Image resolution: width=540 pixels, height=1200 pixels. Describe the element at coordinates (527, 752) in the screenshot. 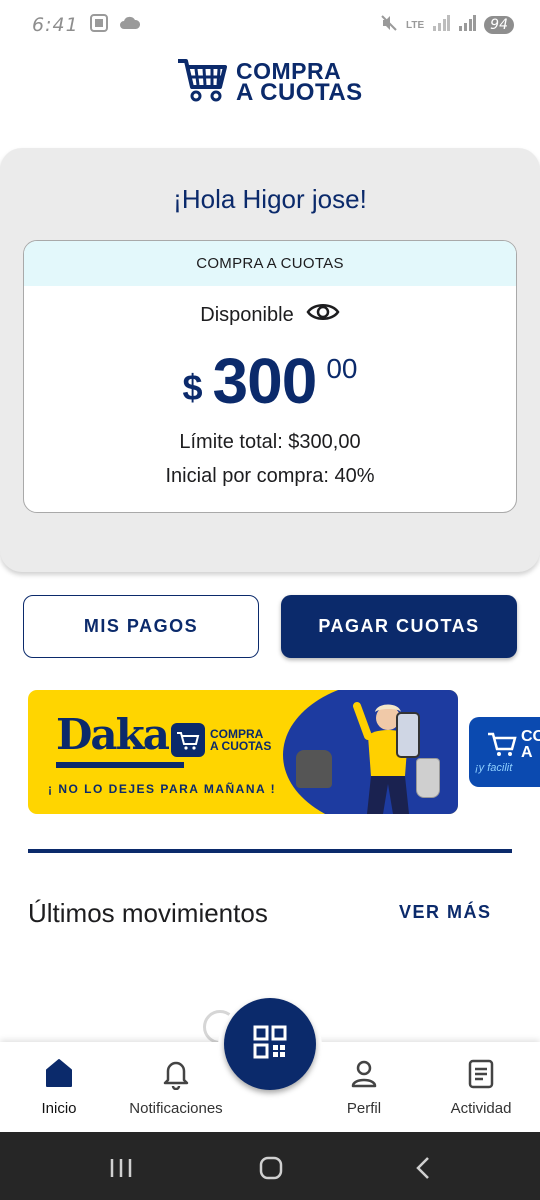

I see `banner2-line-2: A` at that location.